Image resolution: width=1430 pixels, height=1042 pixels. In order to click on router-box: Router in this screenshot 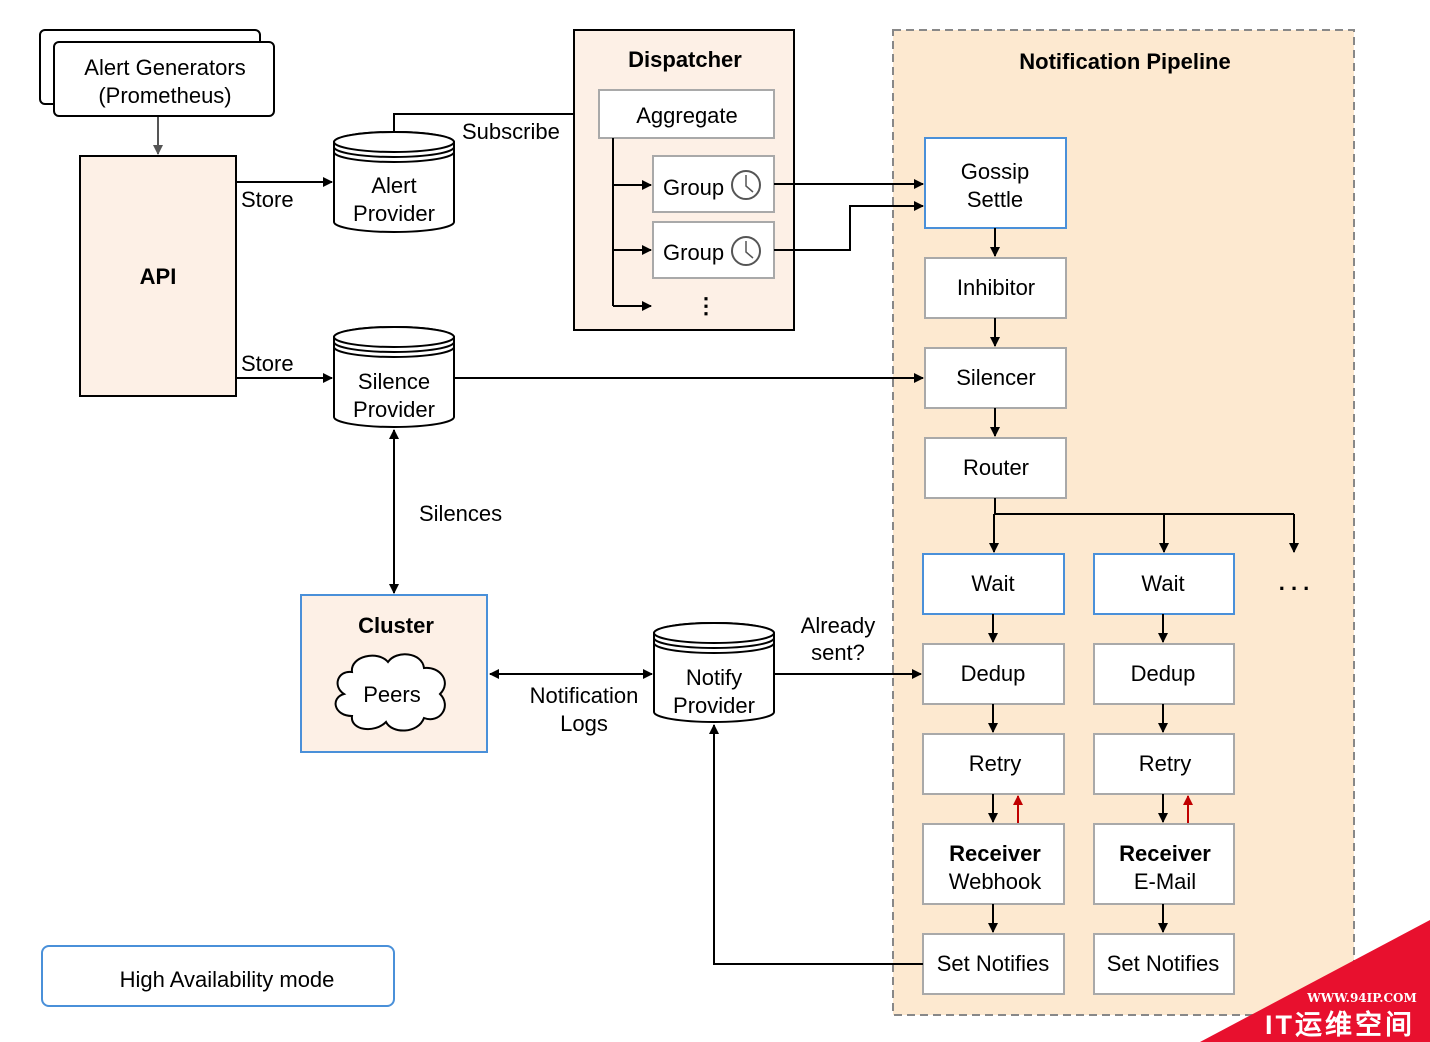, I will do `click(995, 468)`.